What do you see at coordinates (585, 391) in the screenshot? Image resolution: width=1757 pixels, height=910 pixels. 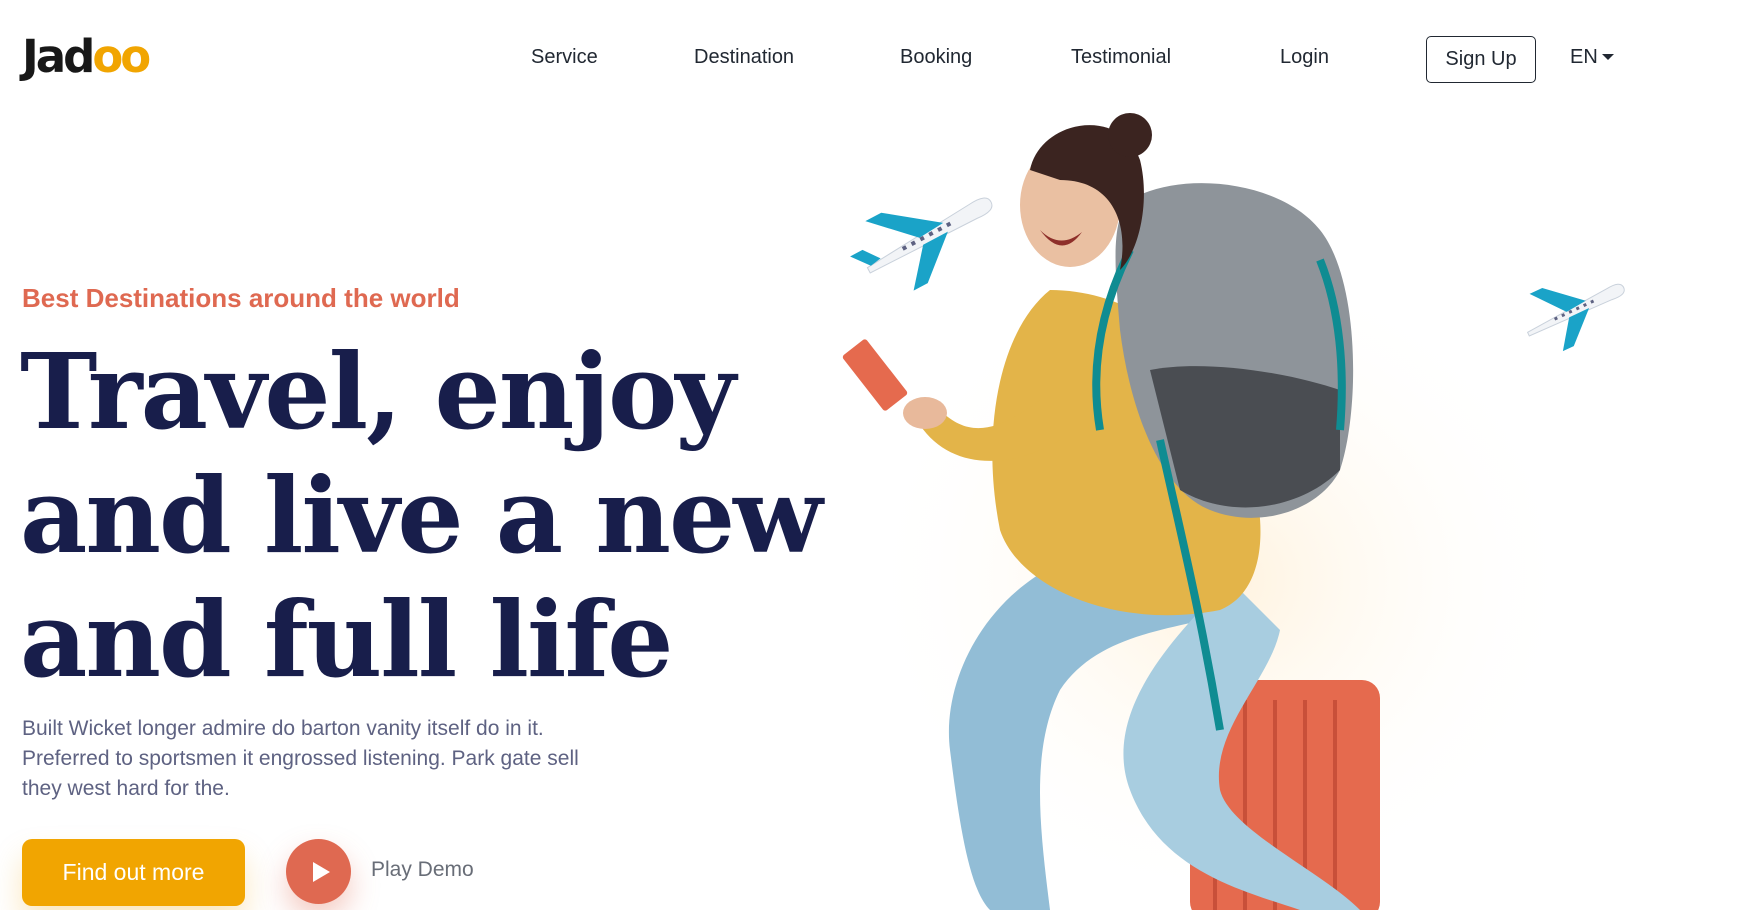 I see `headline-word-enjoy: enjoy` at bounding box center [585, 391].